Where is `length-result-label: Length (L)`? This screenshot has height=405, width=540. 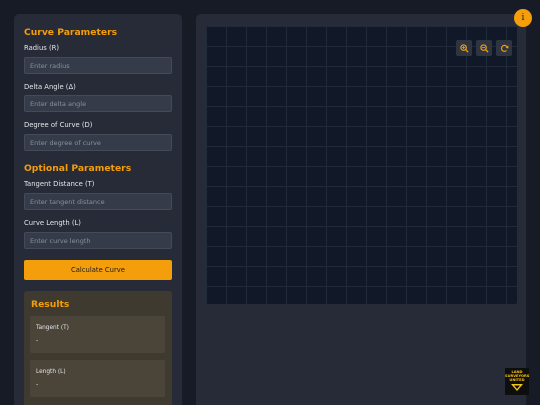
length-result-label: Length (L) is located at coordinates (51, 372).